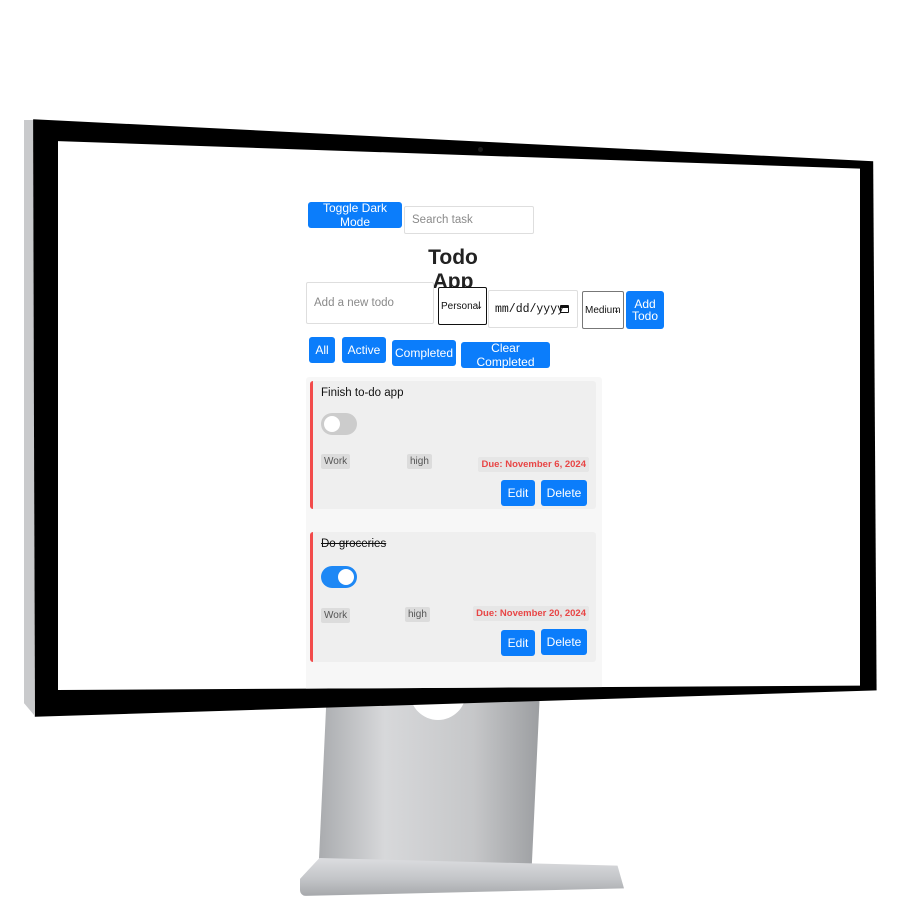  What do you see at coordinates (370, 303) in the screenshot?
I see `new-todo-input: Add a new todo` at bounding box center [370, 303].